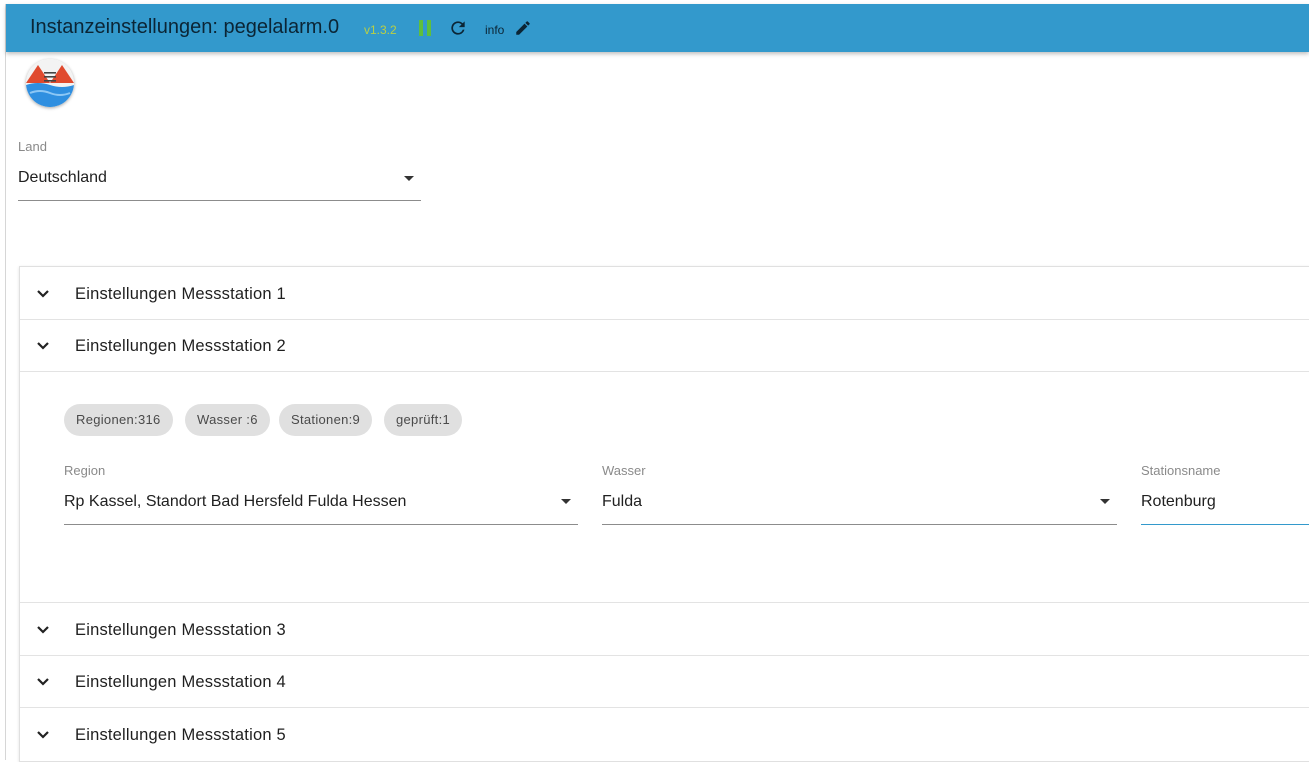 This screenshot has width=1309, height=762. Describe the element at coordinates (664, 629) in the screenshot. I see `accordion-station-3: Einstellungen Messstation 3` at that location.